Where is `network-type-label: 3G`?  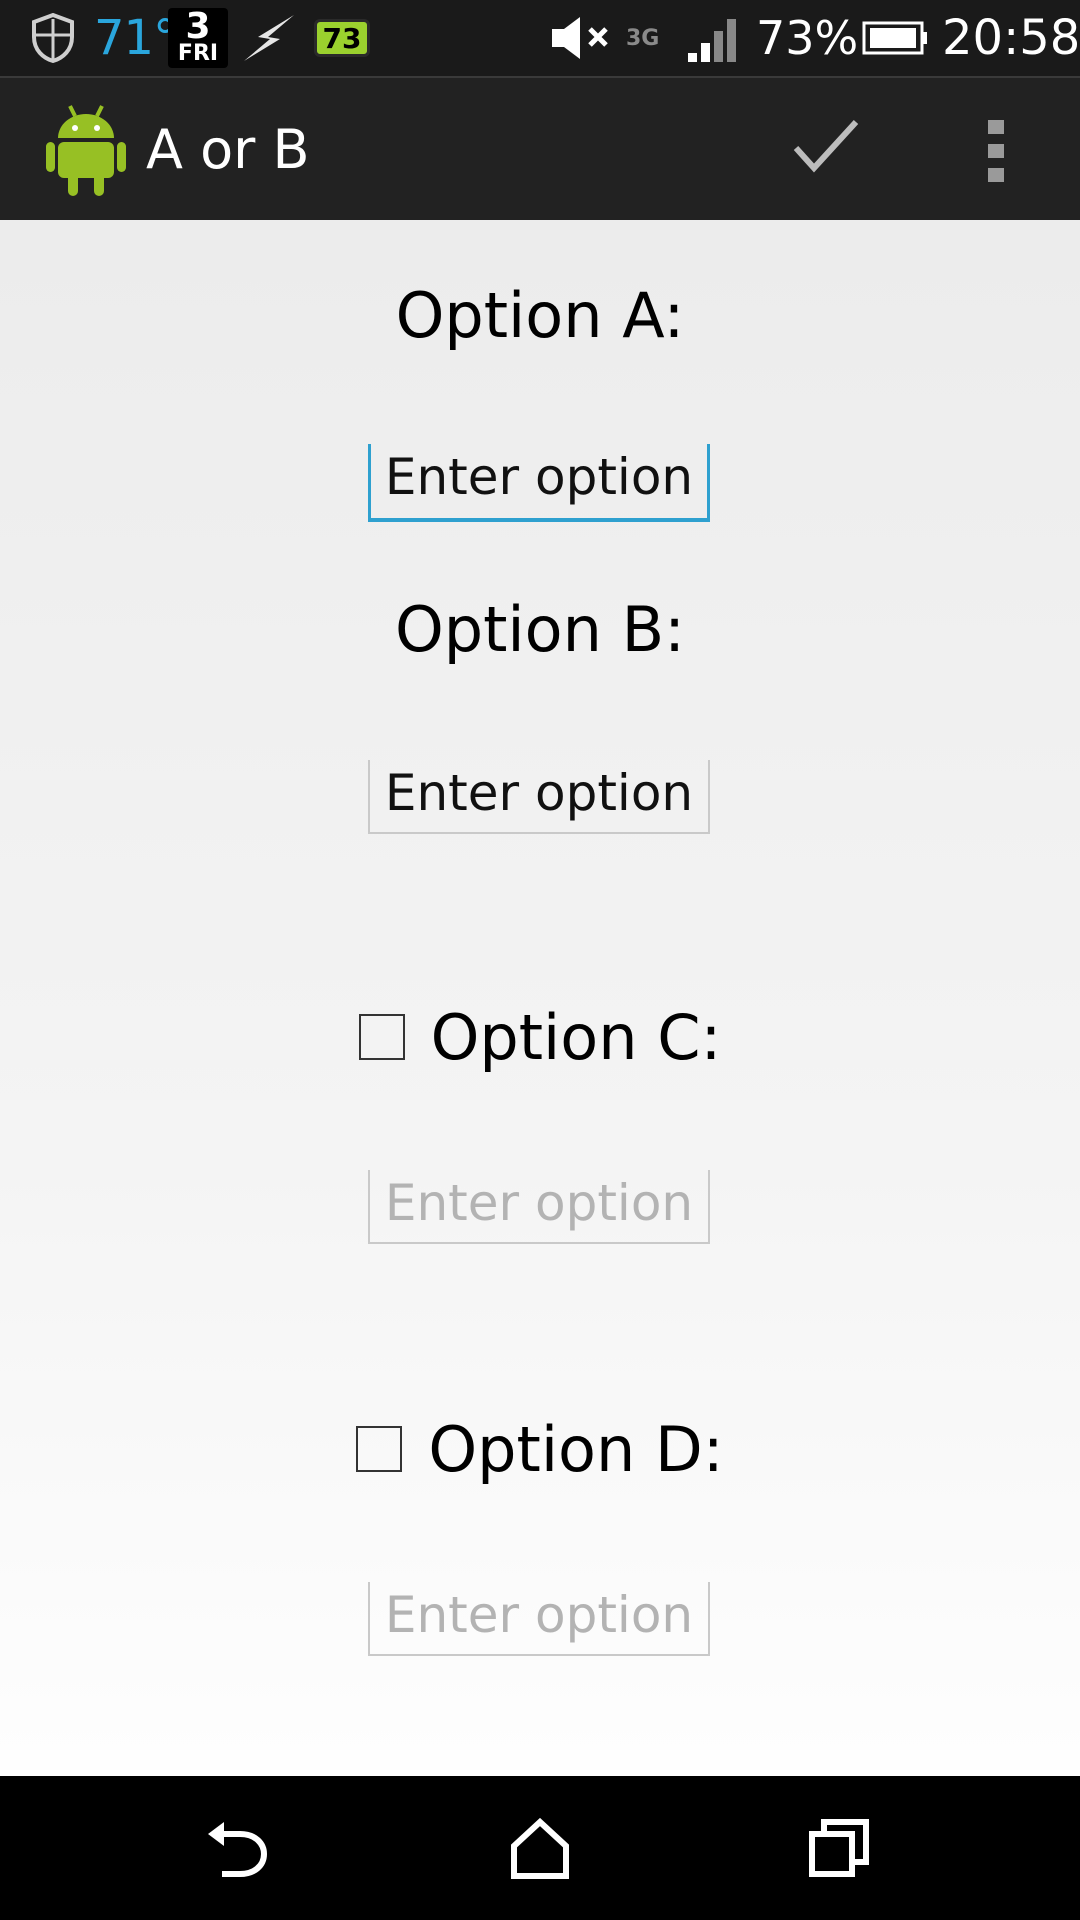 network-type-label: 3G is located at coordinates (643, 38).